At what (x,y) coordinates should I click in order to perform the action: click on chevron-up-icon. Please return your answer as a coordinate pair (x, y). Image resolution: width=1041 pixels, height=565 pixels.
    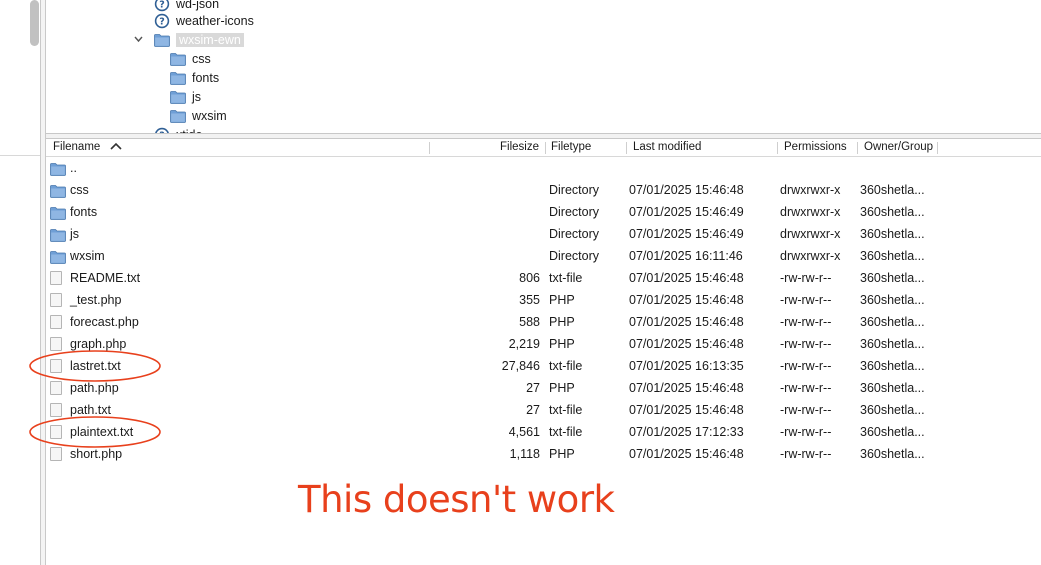
    Looking at the image, I should click on (115, 146).